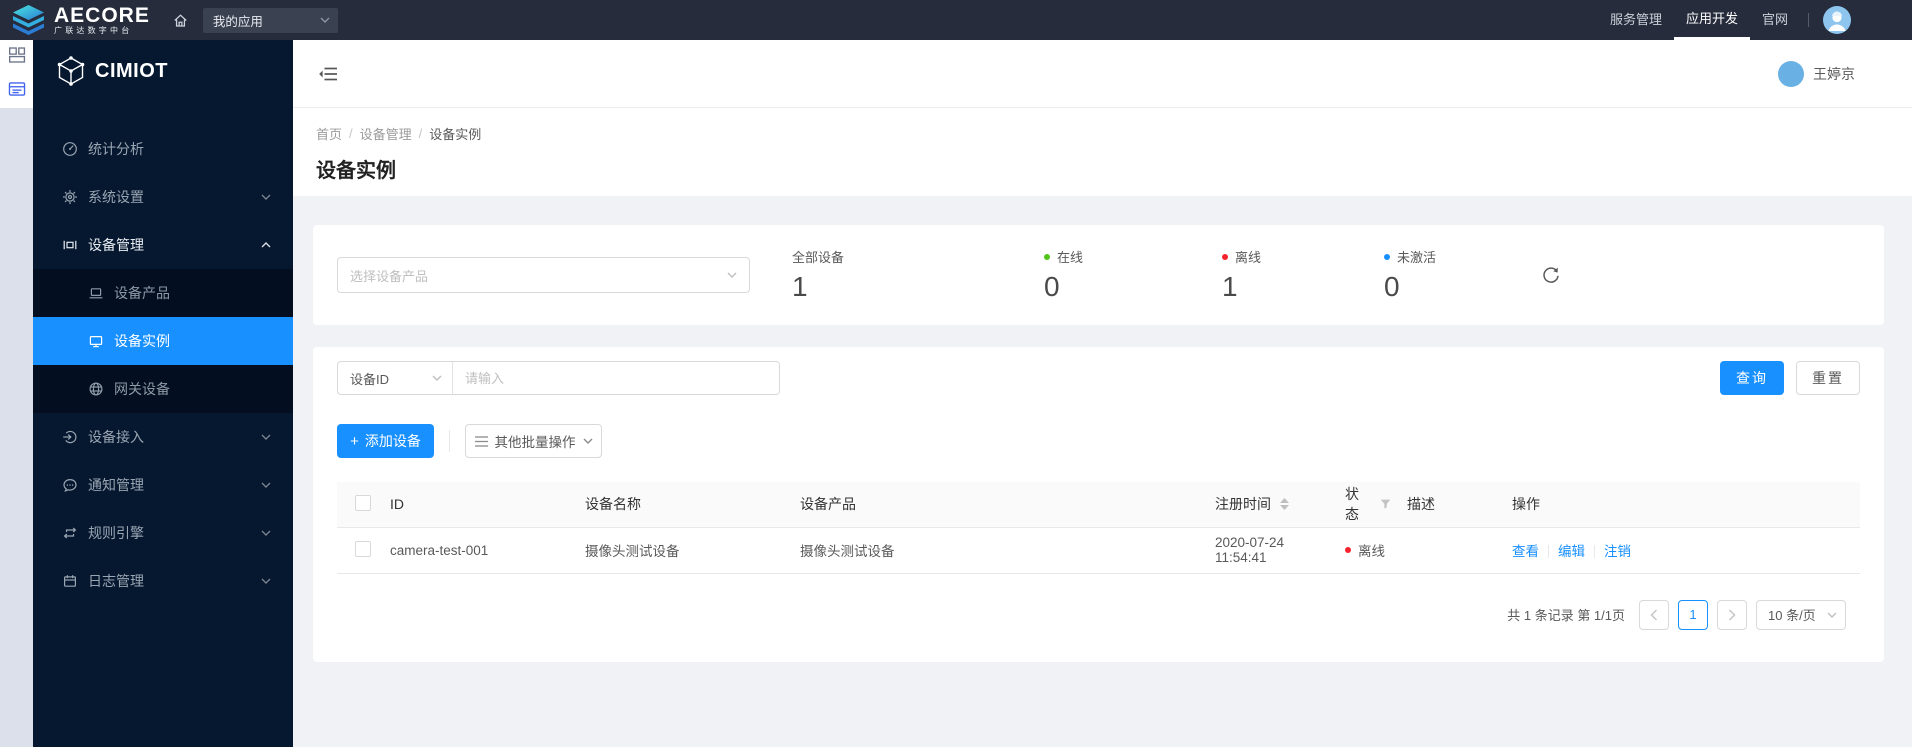  I want to click on view-link: 查看, so click(1525, 551).